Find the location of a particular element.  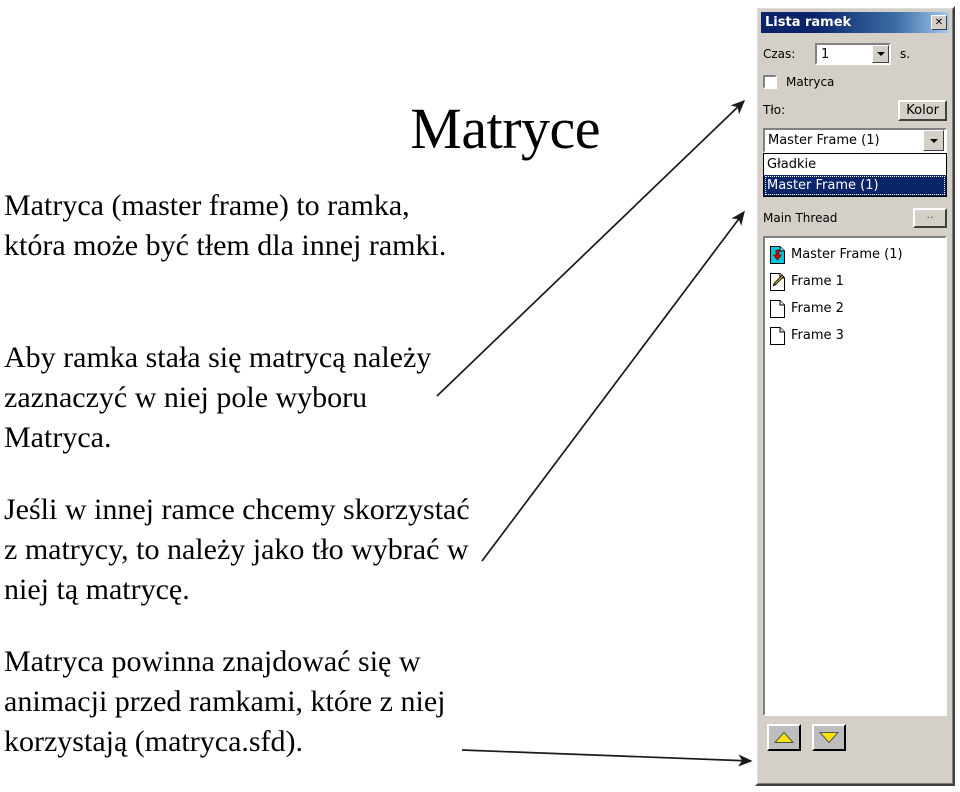

edited-frame-icon is located at coordinates (777, 281).